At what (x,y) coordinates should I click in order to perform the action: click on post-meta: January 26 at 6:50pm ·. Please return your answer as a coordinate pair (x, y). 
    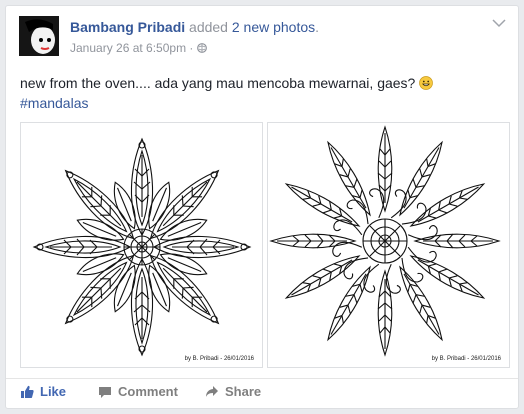
    Looking at the image, I should click on (138, 48).